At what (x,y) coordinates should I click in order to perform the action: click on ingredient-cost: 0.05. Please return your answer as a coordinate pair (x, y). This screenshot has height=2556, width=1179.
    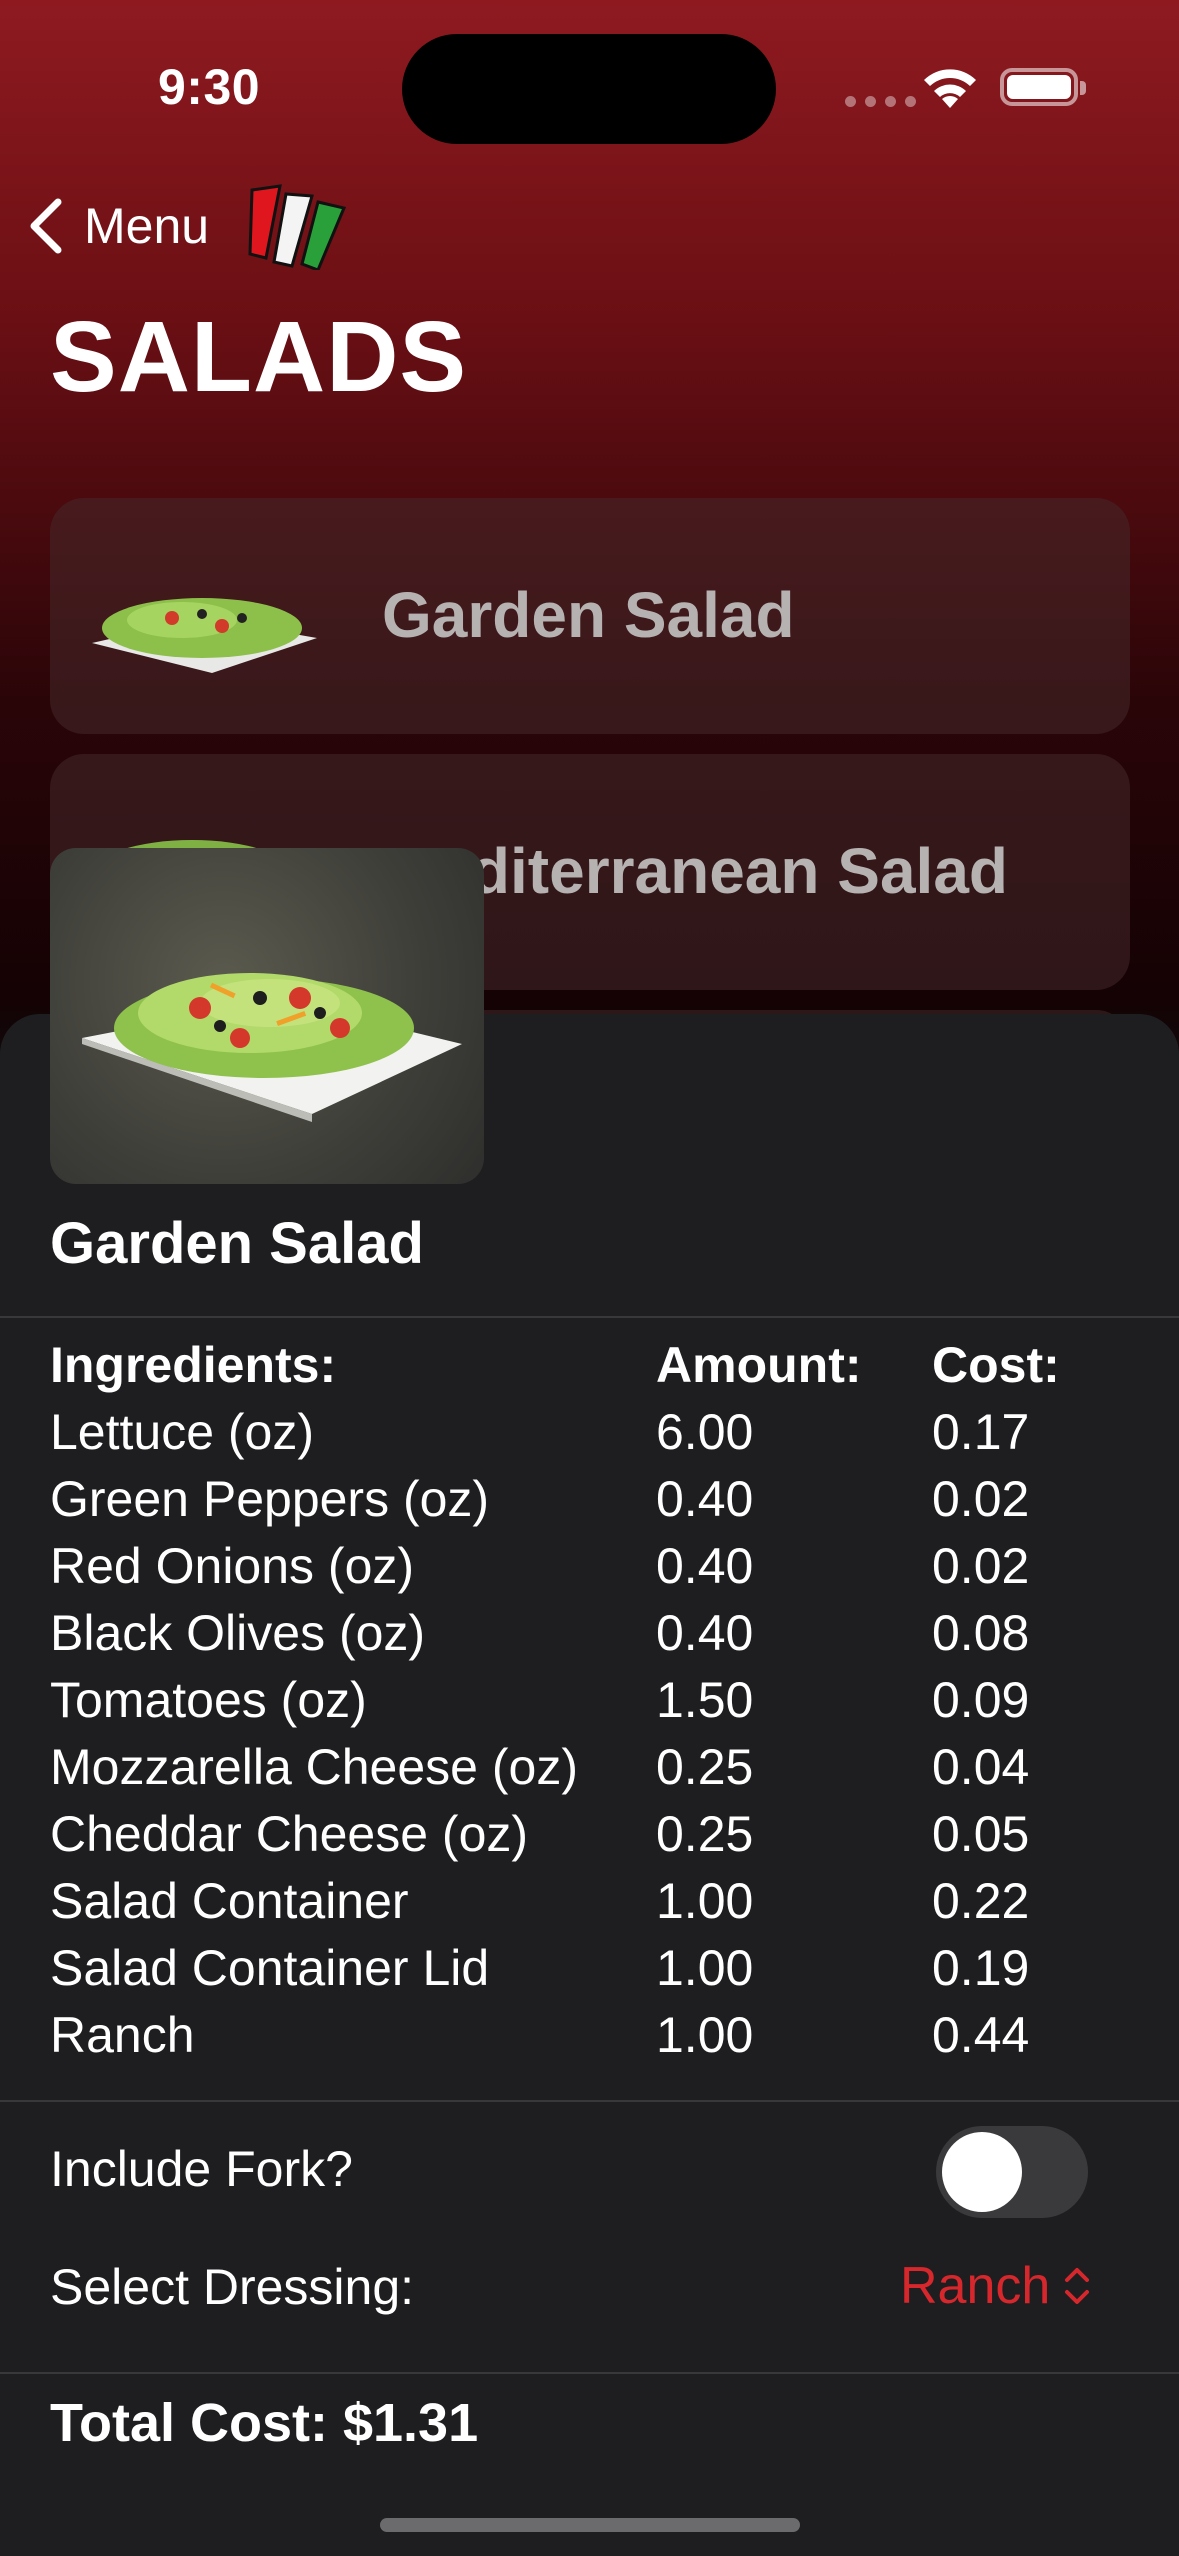
    Looking at the image, I should click on (981, 1834).